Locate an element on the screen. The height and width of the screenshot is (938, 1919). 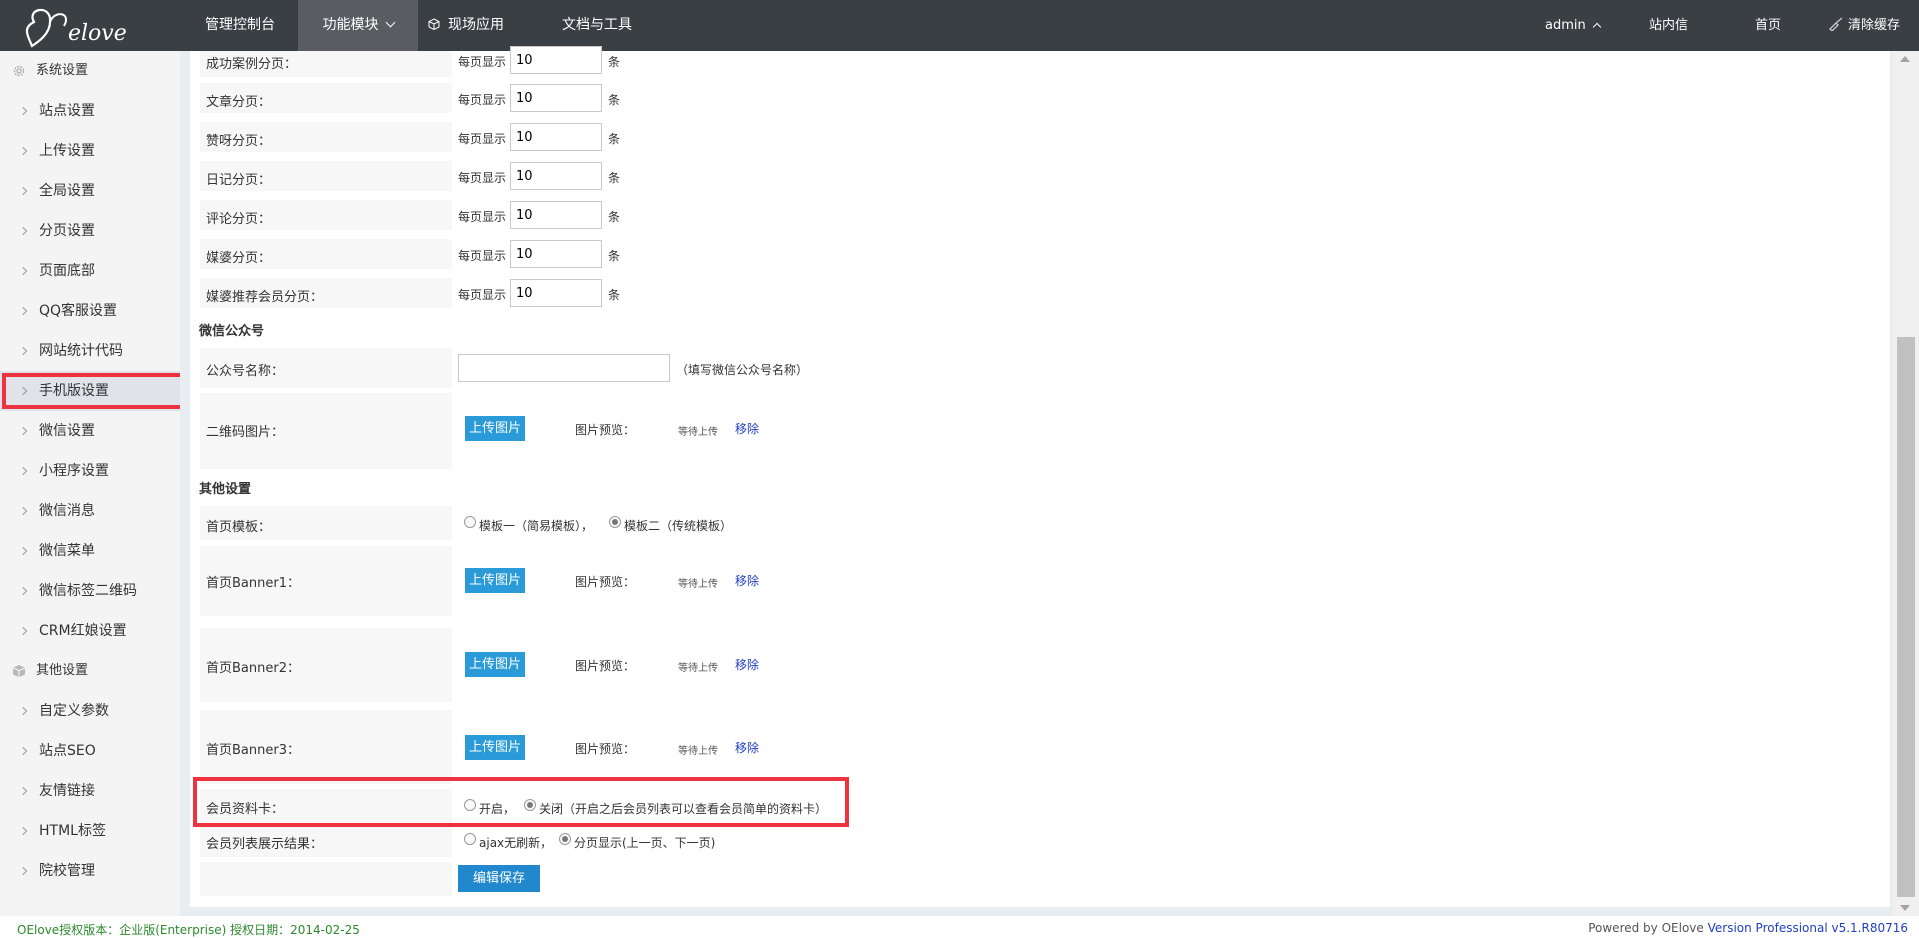
matchmaker-page-size-input is located at coordinates (556, 254).